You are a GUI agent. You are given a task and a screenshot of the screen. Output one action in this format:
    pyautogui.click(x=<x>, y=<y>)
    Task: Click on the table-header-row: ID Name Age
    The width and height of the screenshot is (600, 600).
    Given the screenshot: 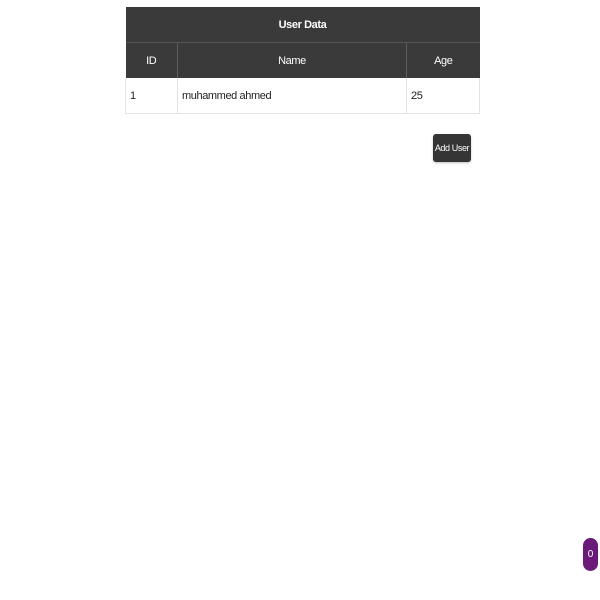 What is the action you would take?
    pyautogui.click(x=302, y=60)
    